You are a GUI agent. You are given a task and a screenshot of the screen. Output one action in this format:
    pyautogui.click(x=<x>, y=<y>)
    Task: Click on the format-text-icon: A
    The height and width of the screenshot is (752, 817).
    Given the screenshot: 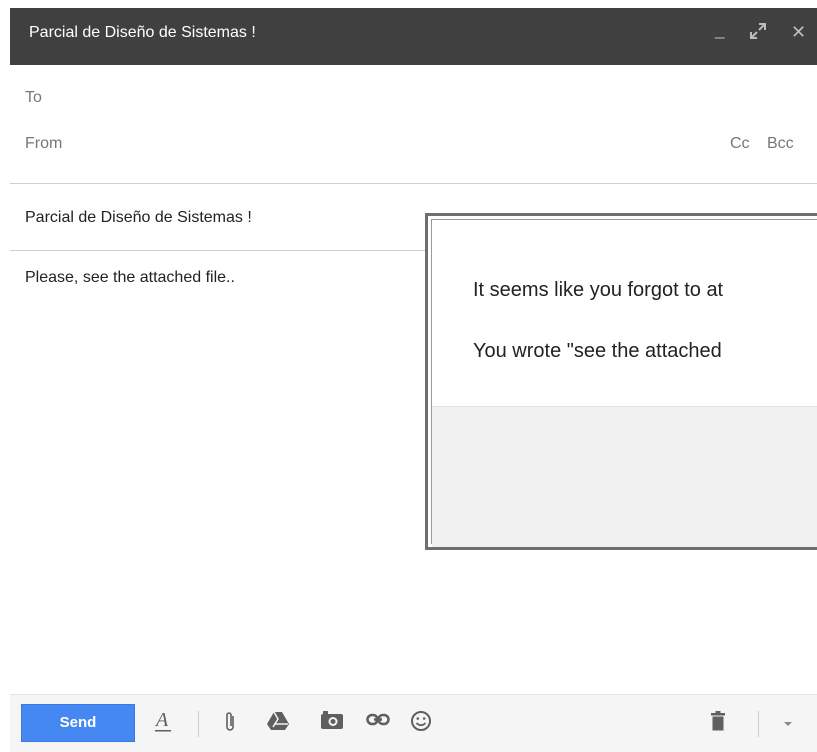 What is the action you would take?
    pyautogui.click(x=163, y=724)
    